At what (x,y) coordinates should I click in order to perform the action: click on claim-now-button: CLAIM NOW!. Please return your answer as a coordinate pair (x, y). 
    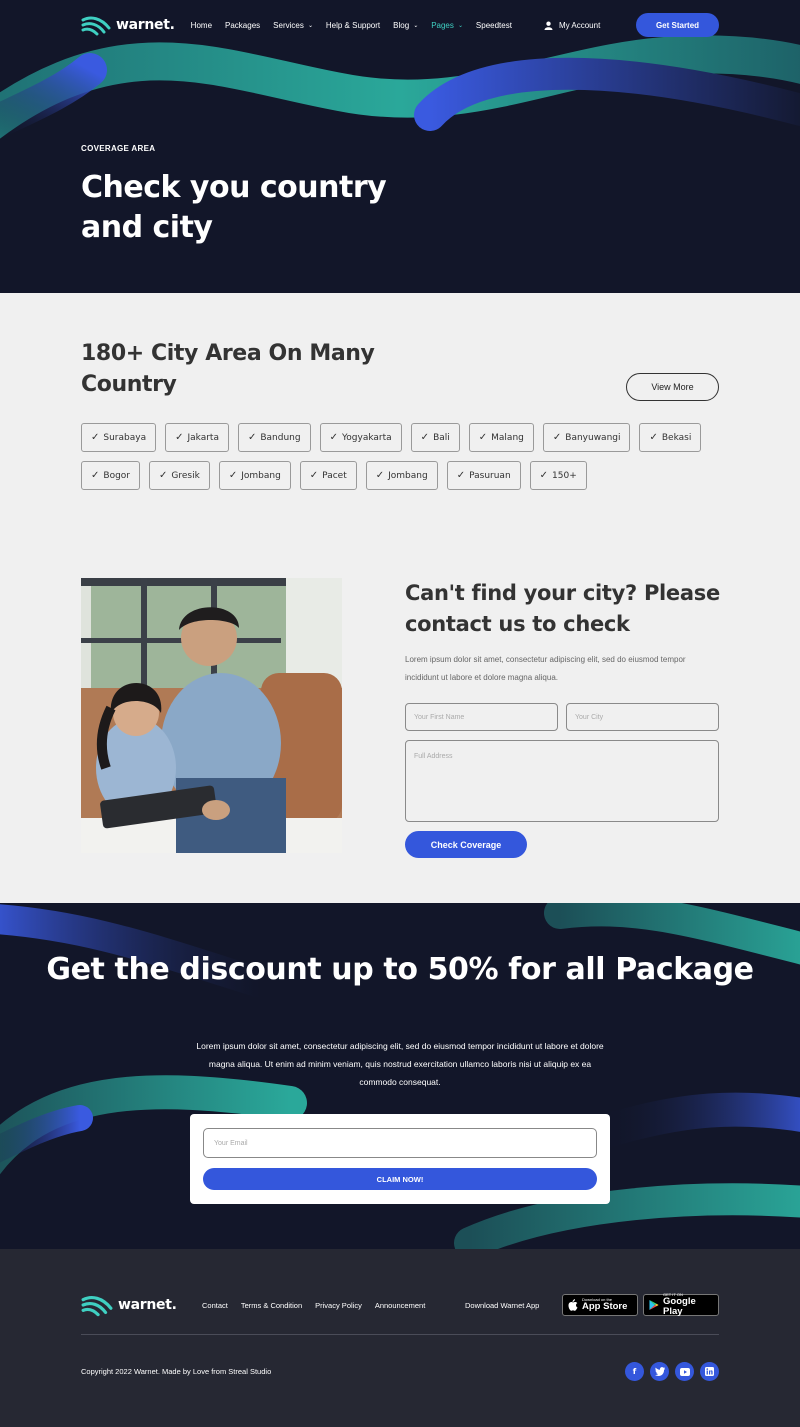
    Looking at the image, I should click on (400, 1179).